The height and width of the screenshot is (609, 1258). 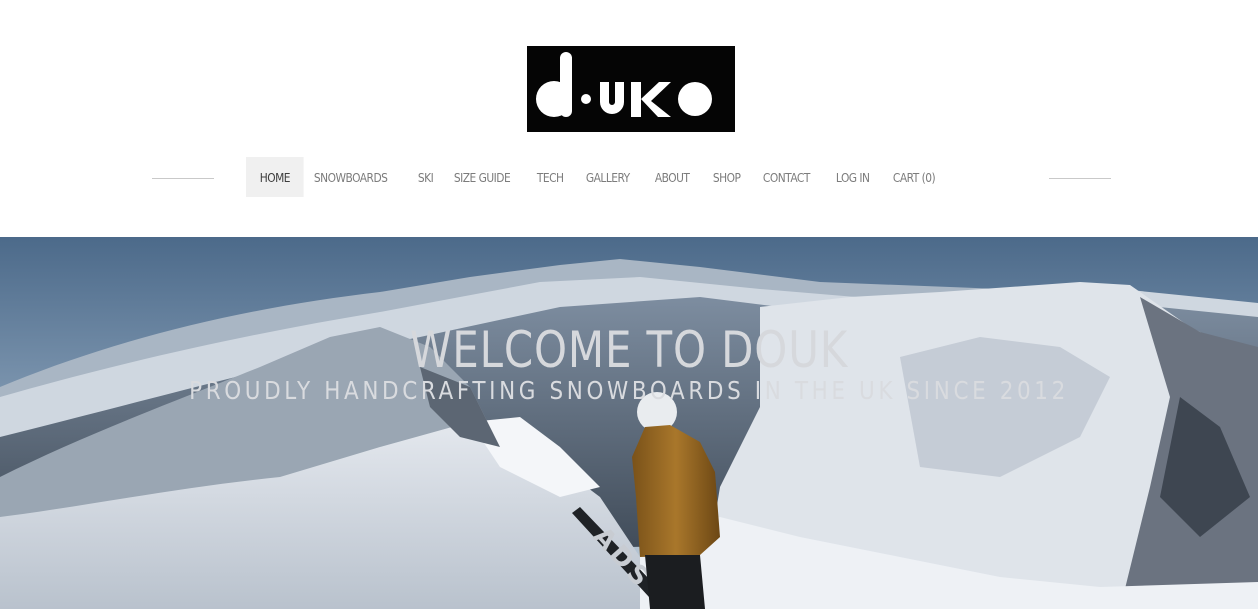 I want to click on nav-item-cart: CART (0), so click(x=914, y=177).